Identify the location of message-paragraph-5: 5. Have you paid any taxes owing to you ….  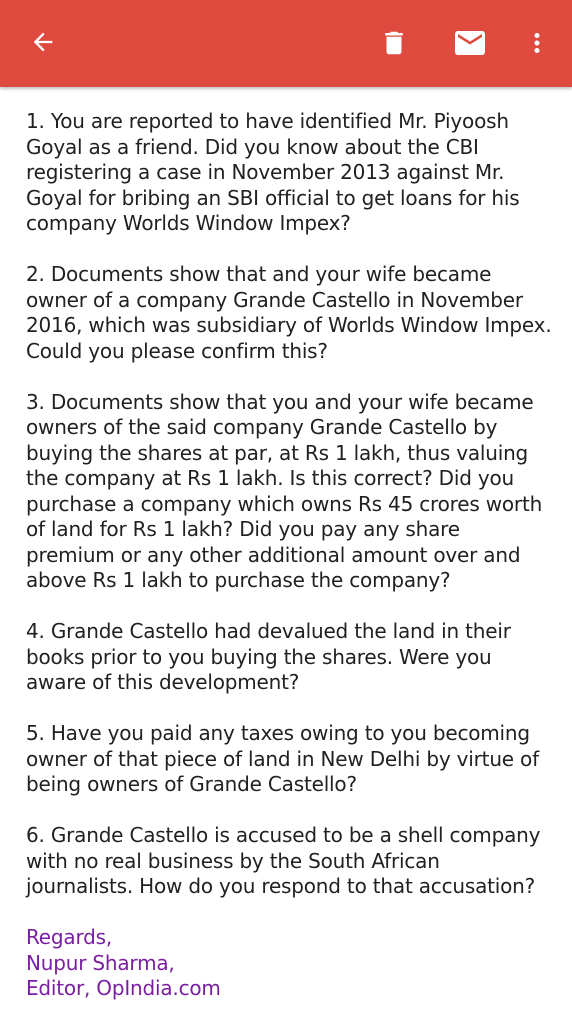
(282, 758).